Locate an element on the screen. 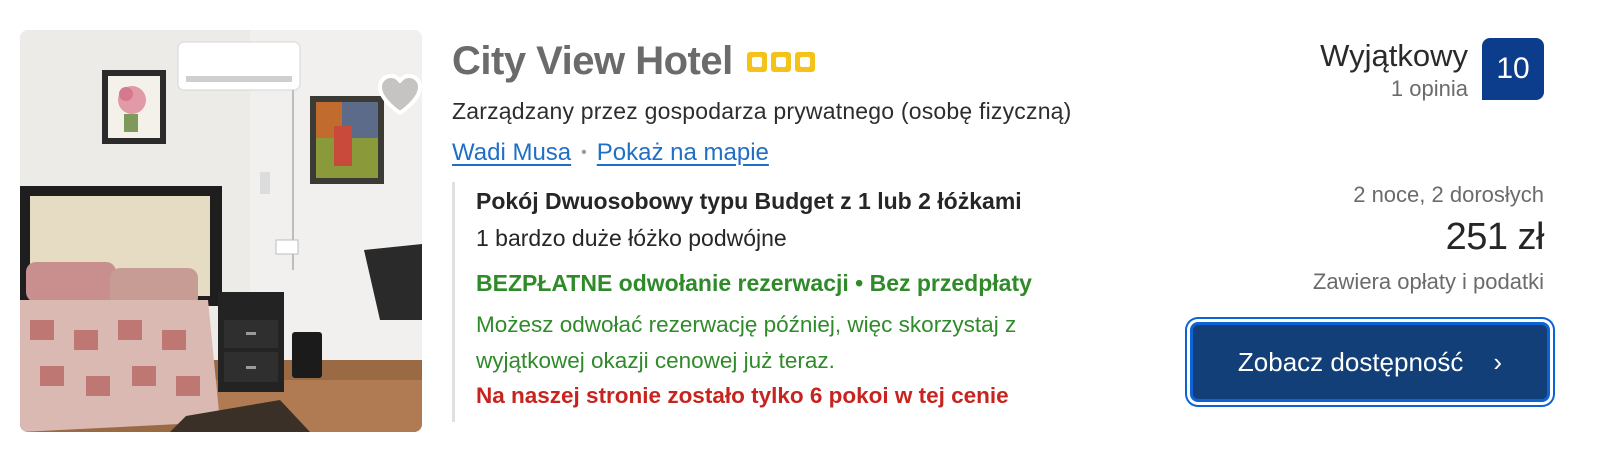  taxes-note: Zawiera opłaty i podatki is located at coordinates (1428, 281).